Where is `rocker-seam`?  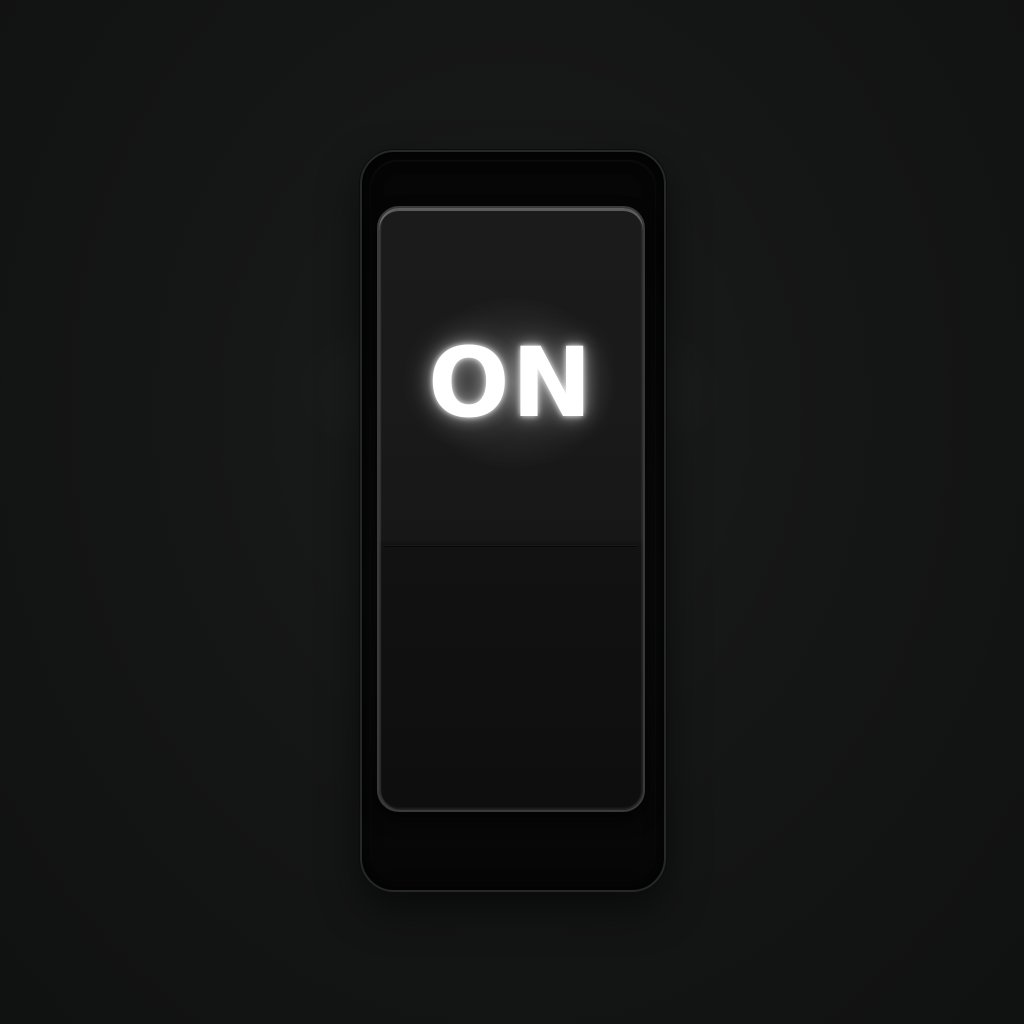 rocker-seam is located at coordinates (511, 546).